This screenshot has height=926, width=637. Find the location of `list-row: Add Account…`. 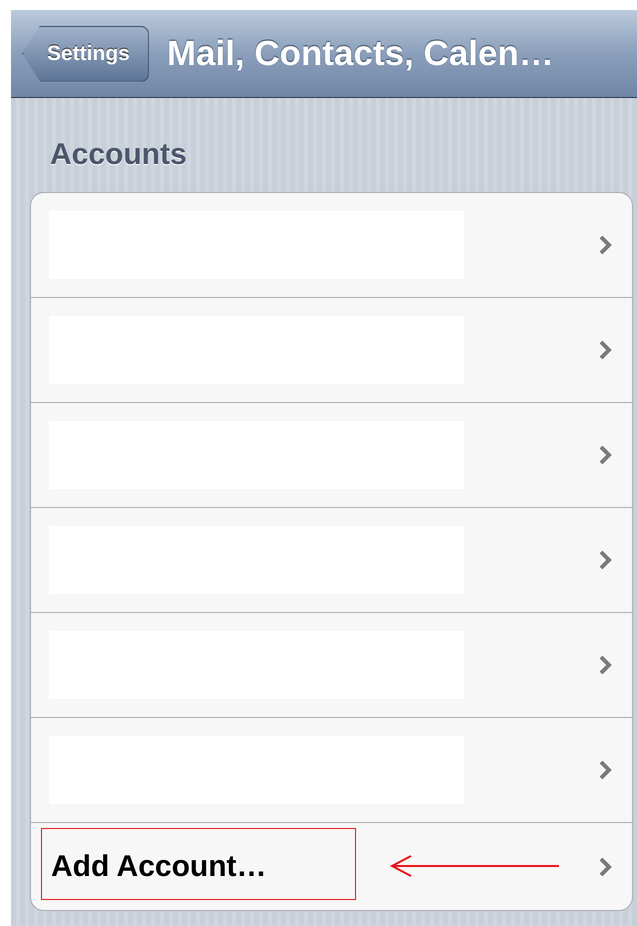

list-row: Add Account… is located at coordinates (331, 866).